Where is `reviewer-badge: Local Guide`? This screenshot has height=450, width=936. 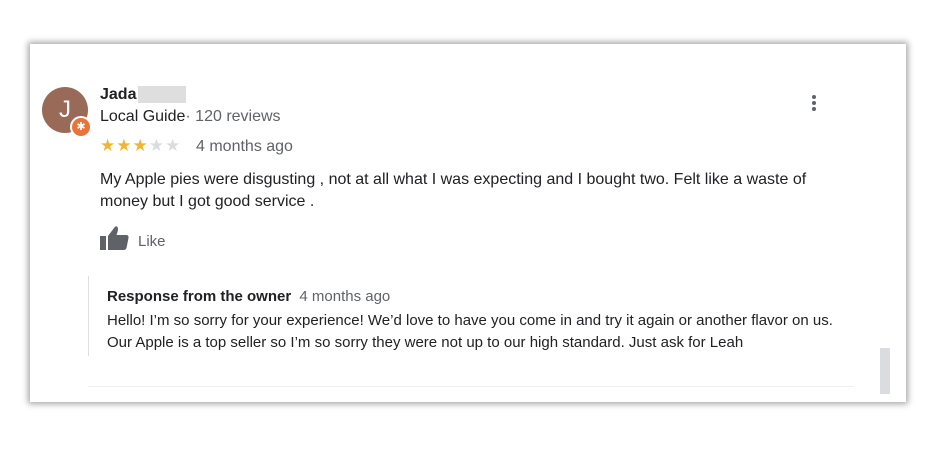 reviewer-badge: Local Guide is located at coordinates (143, 116).